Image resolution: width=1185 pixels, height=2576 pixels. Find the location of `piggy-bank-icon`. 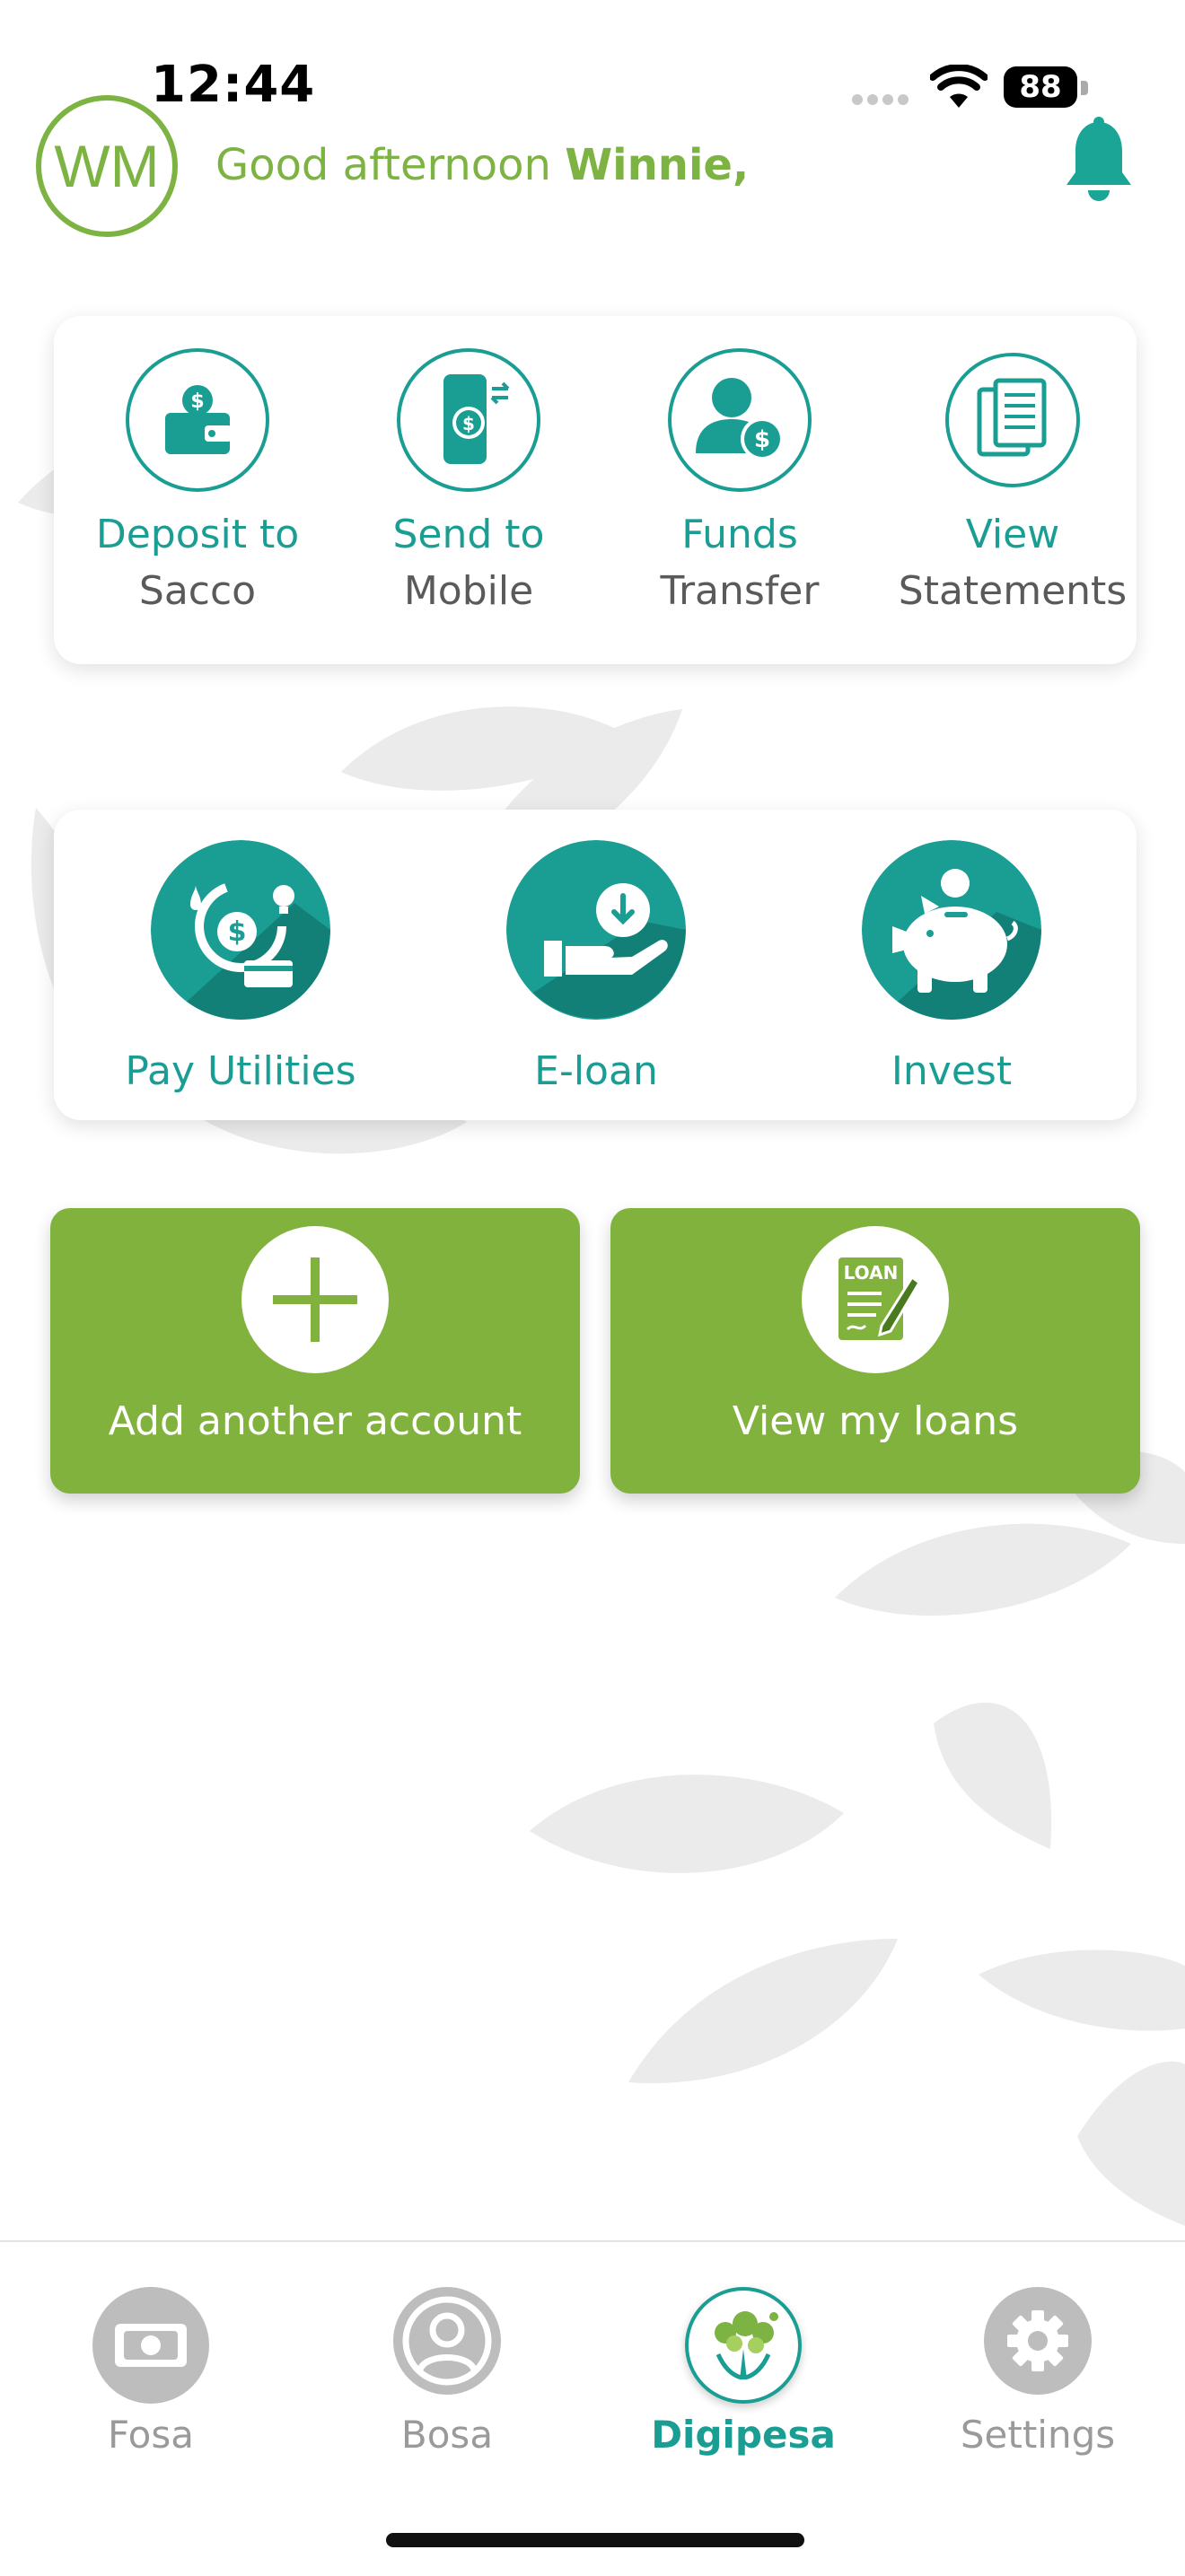

piggy-bank-icon is located at coordinates (951, 930).